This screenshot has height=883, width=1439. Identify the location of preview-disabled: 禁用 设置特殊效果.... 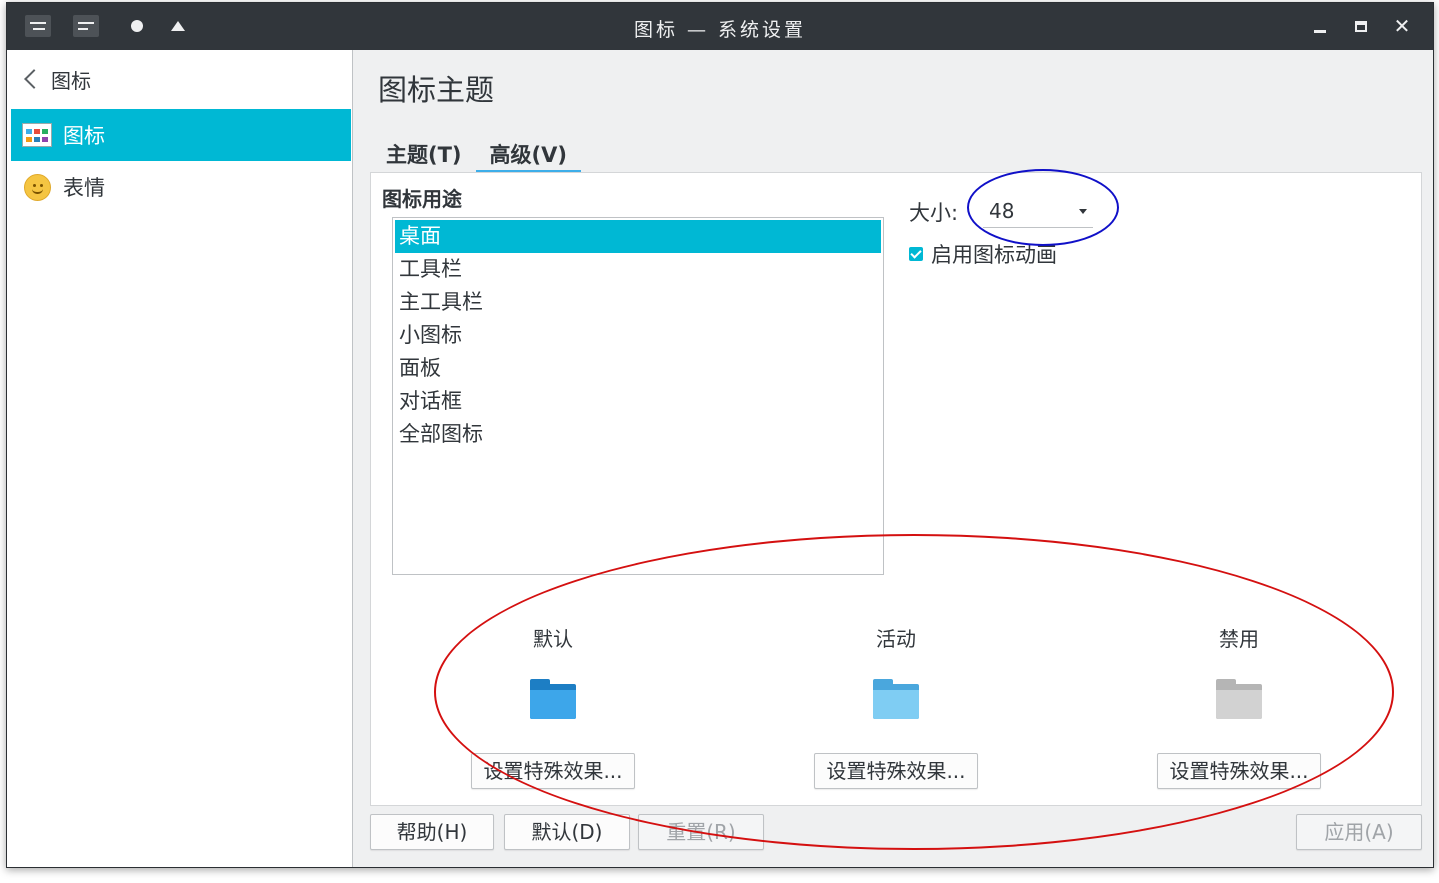
(1239, 706).